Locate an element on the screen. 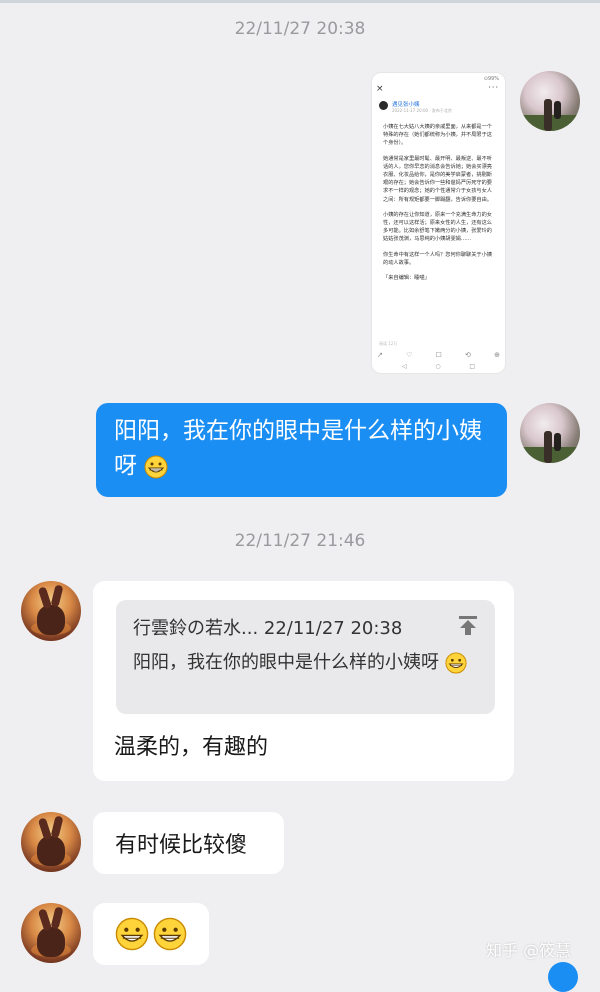 This screenshot has height=992, width=600. post-paragraph: 「来自编辑：睡喵」 is located at coordinates (406, 278).